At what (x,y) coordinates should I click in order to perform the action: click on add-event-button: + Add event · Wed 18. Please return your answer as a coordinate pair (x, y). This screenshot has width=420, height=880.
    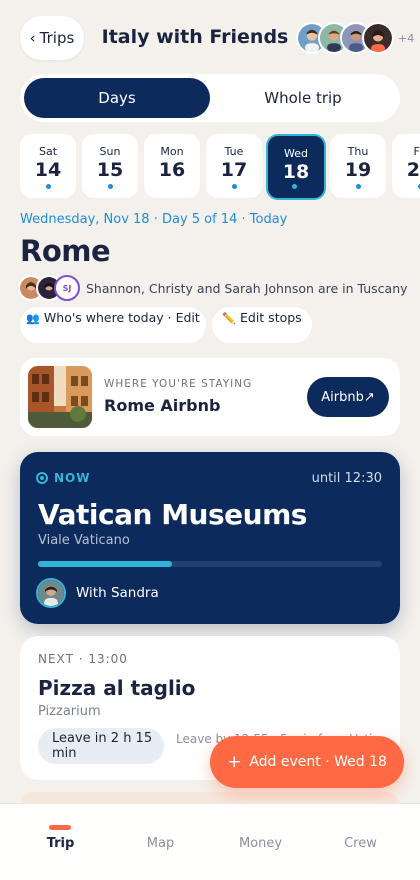
    Looking at the image, I should click on (307, 762).